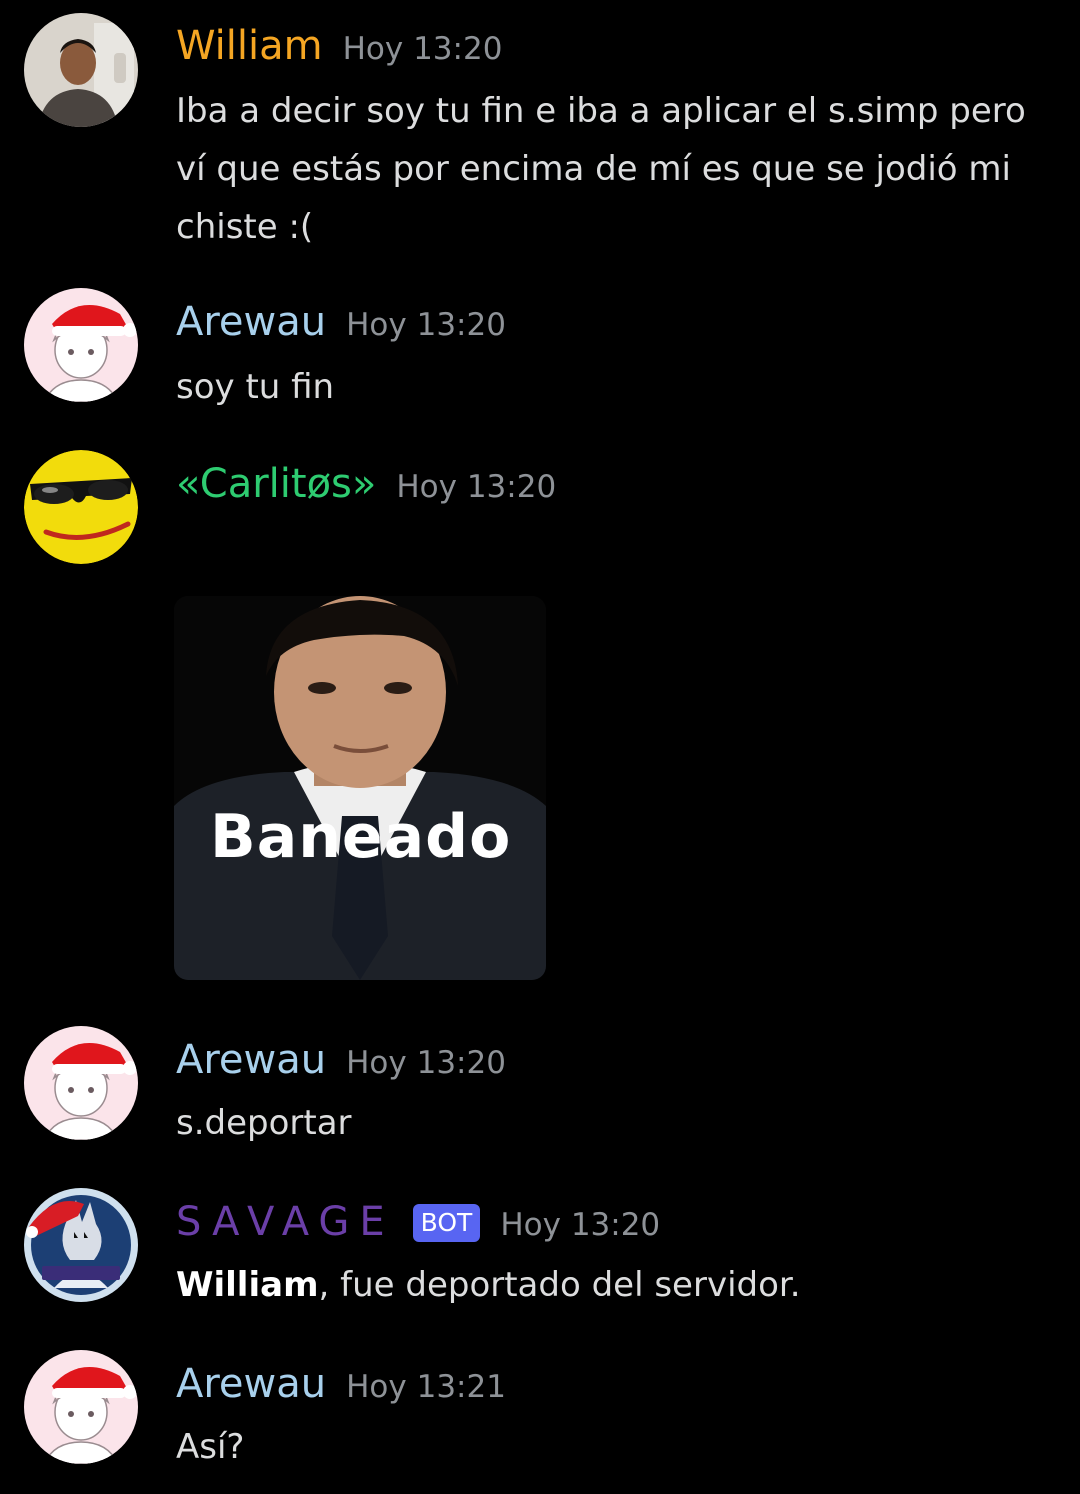  I want to click on image-attachment: Baneado, so click(360, 788).